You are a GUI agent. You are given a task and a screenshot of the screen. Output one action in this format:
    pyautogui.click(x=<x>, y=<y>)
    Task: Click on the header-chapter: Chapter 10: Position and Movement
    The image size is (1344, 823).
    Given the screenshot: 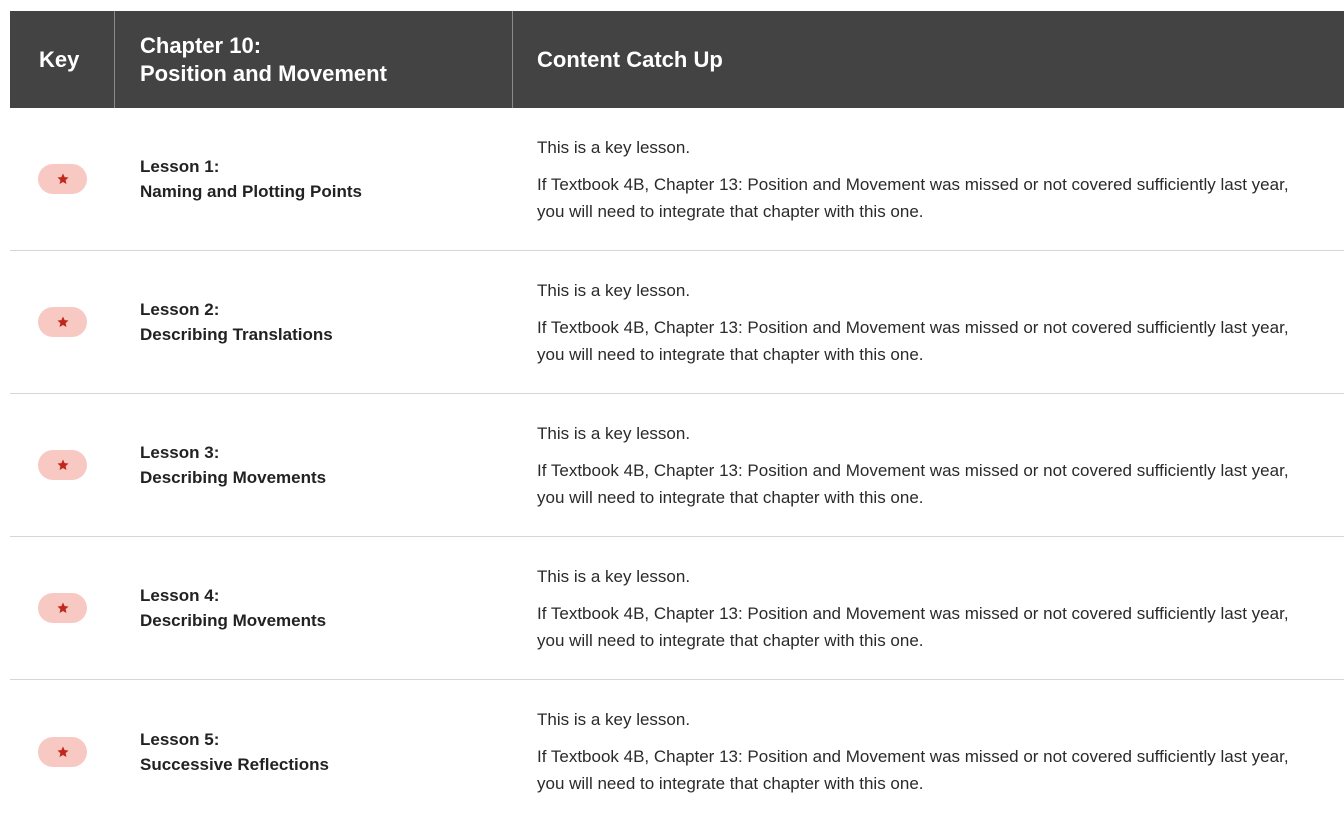 What is the action you would take?
    pyautogui.click(x=314, y=59)
    